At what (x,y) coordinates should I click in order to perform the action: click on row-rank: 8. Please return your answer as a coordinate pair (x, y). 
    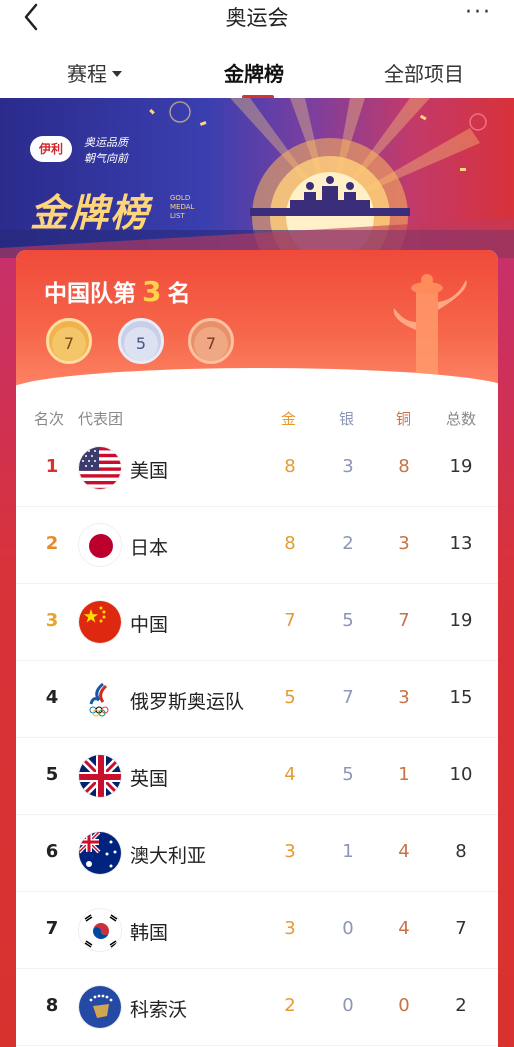
    Looking at the image, I should click on (52, 1005).